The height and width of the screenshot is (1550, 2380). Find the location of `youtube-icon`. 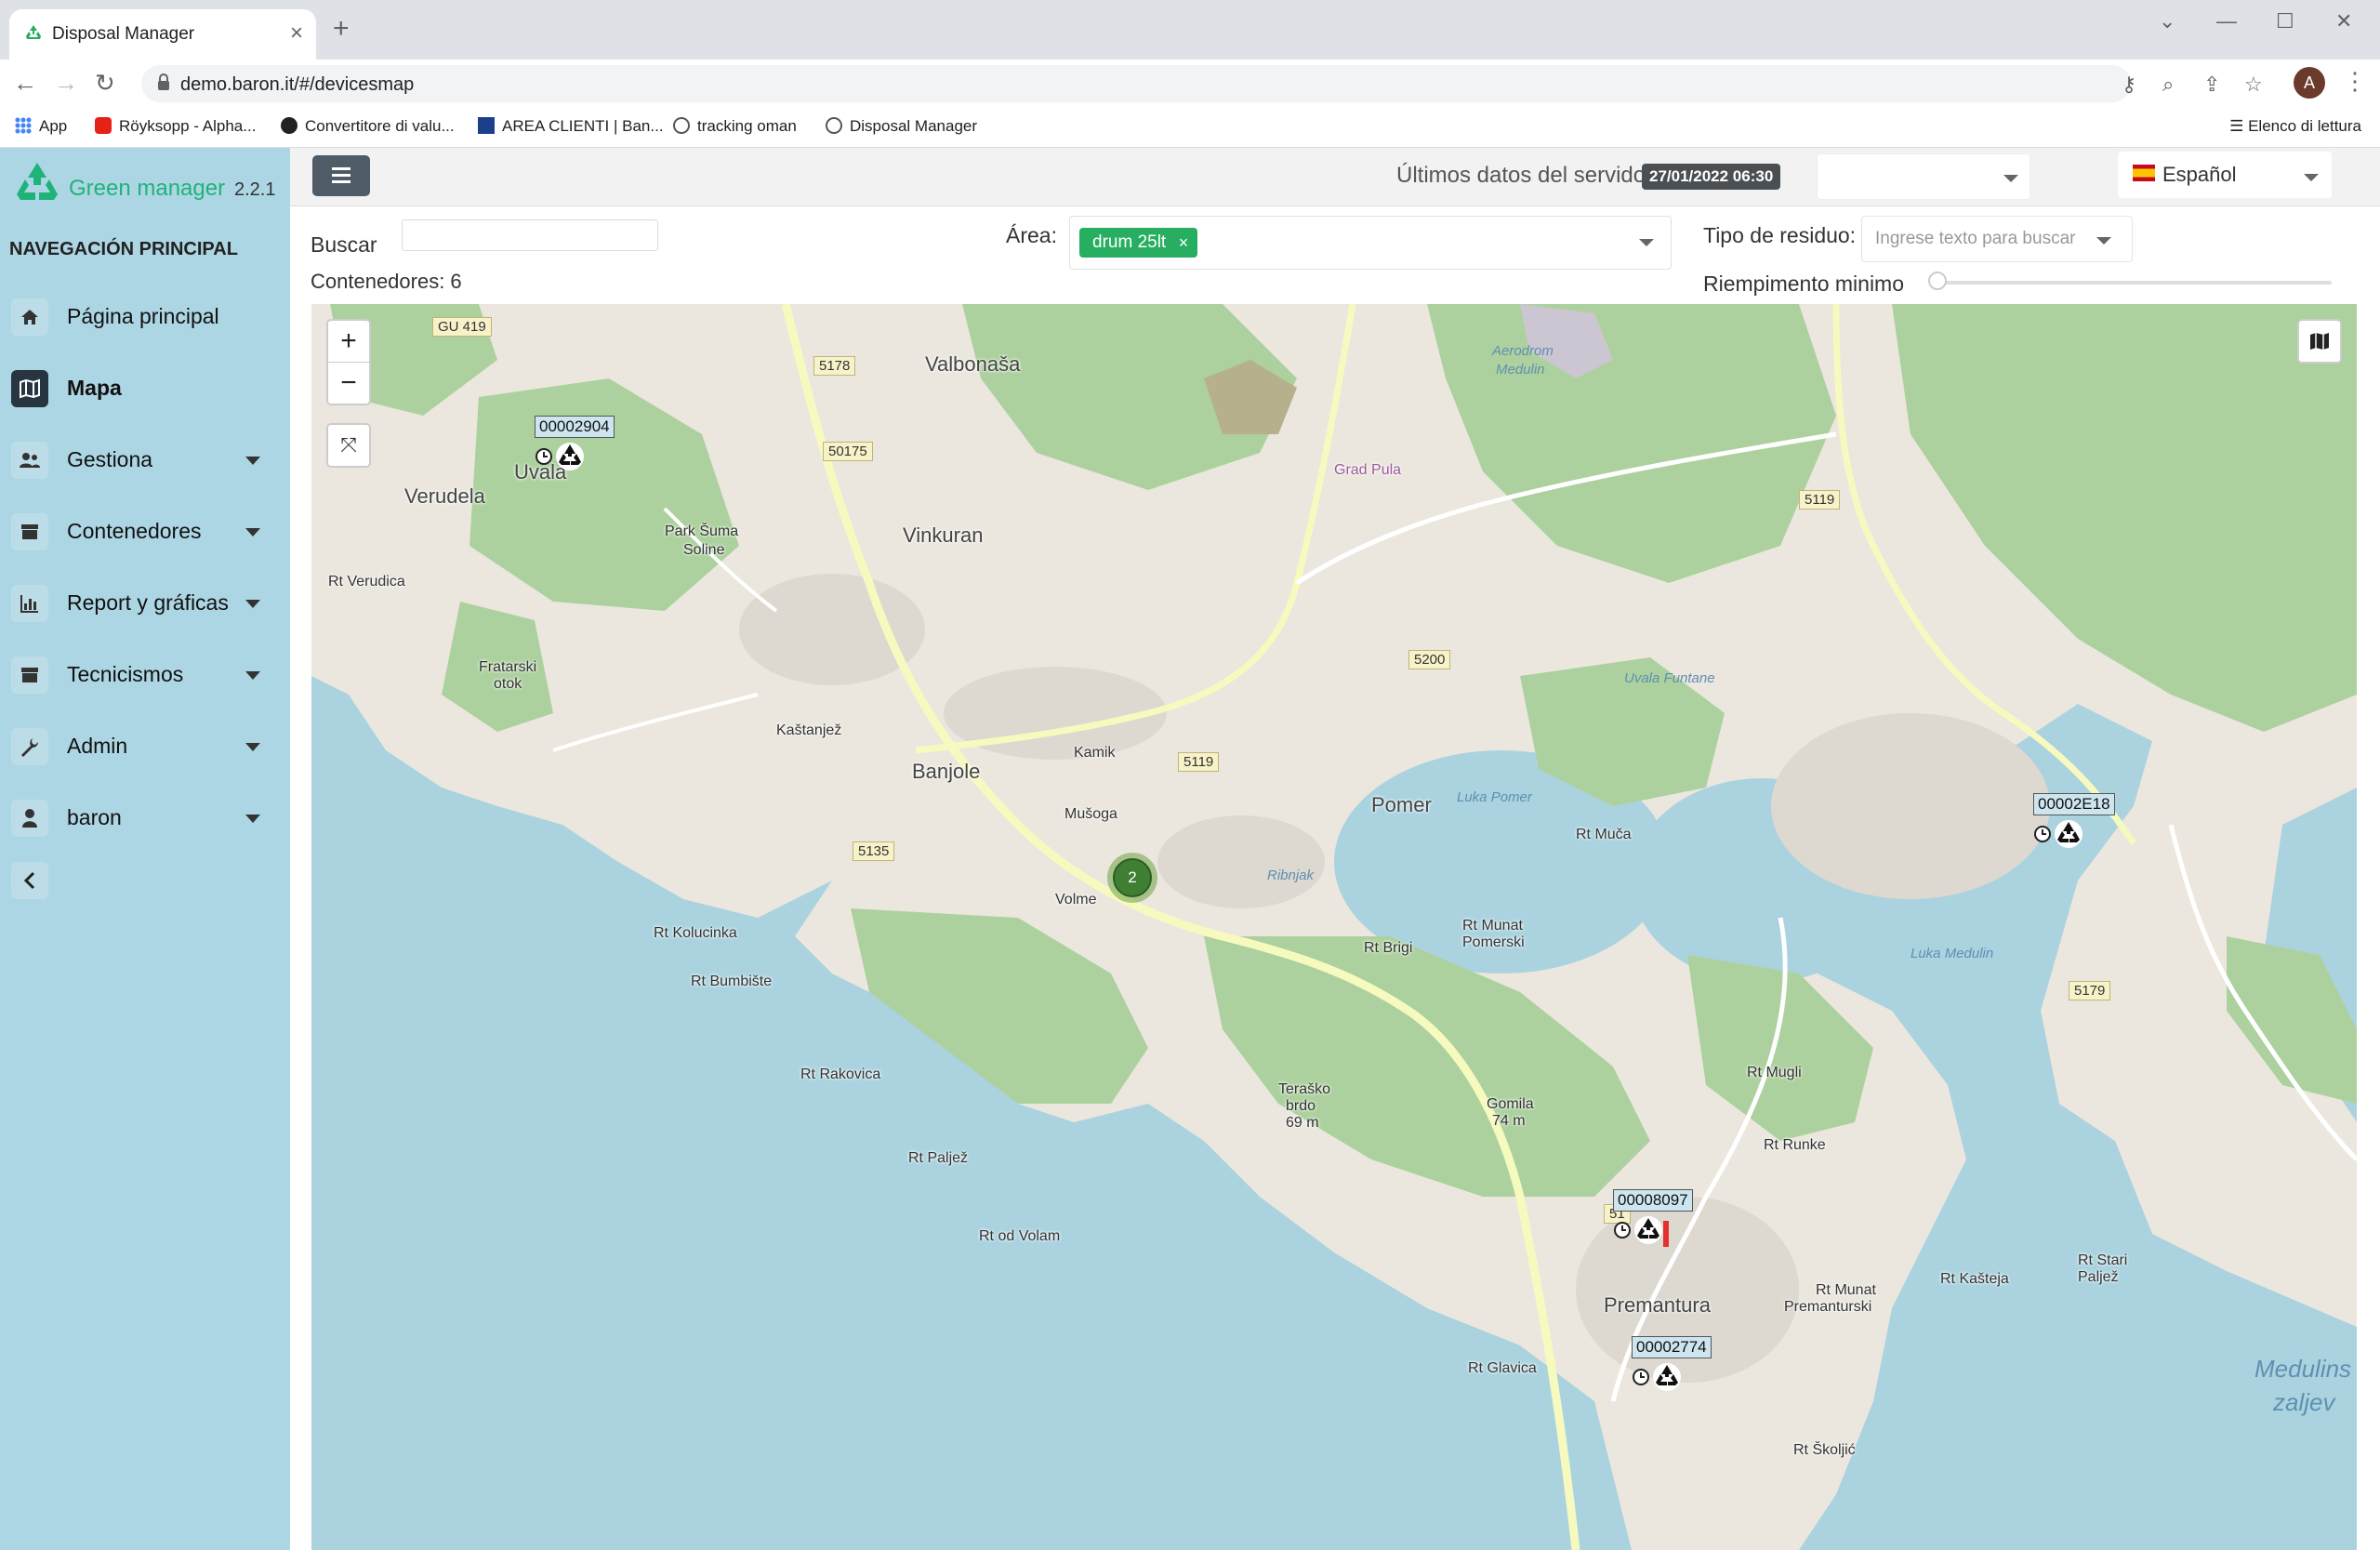

youtube-icon is located at coordinates (103, 125).